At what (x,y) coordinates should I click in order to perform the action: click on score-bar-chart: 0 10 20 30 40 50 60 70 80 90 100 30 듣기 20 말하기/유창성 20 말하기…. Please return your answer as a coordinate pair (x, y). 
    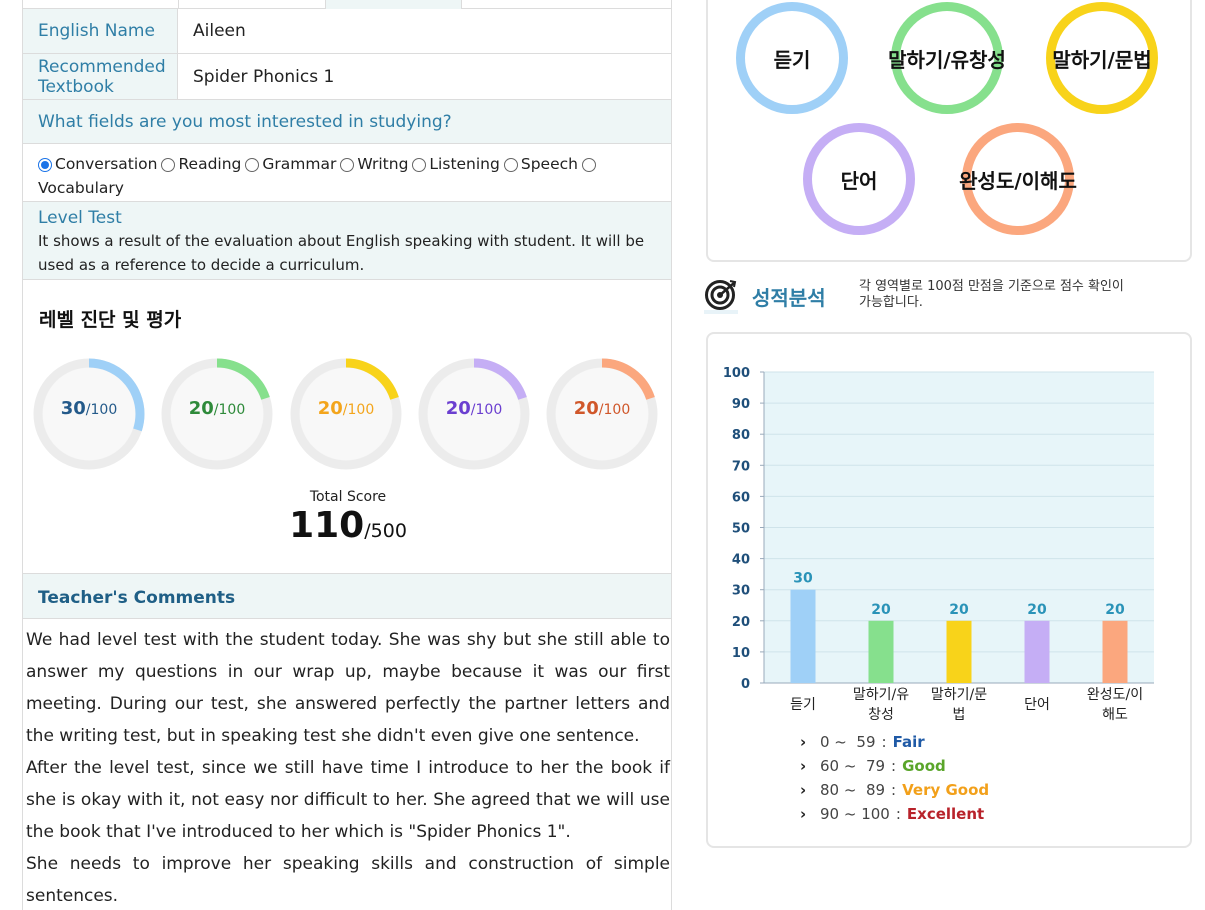
    Looking at the image, I should click on (938, 544).